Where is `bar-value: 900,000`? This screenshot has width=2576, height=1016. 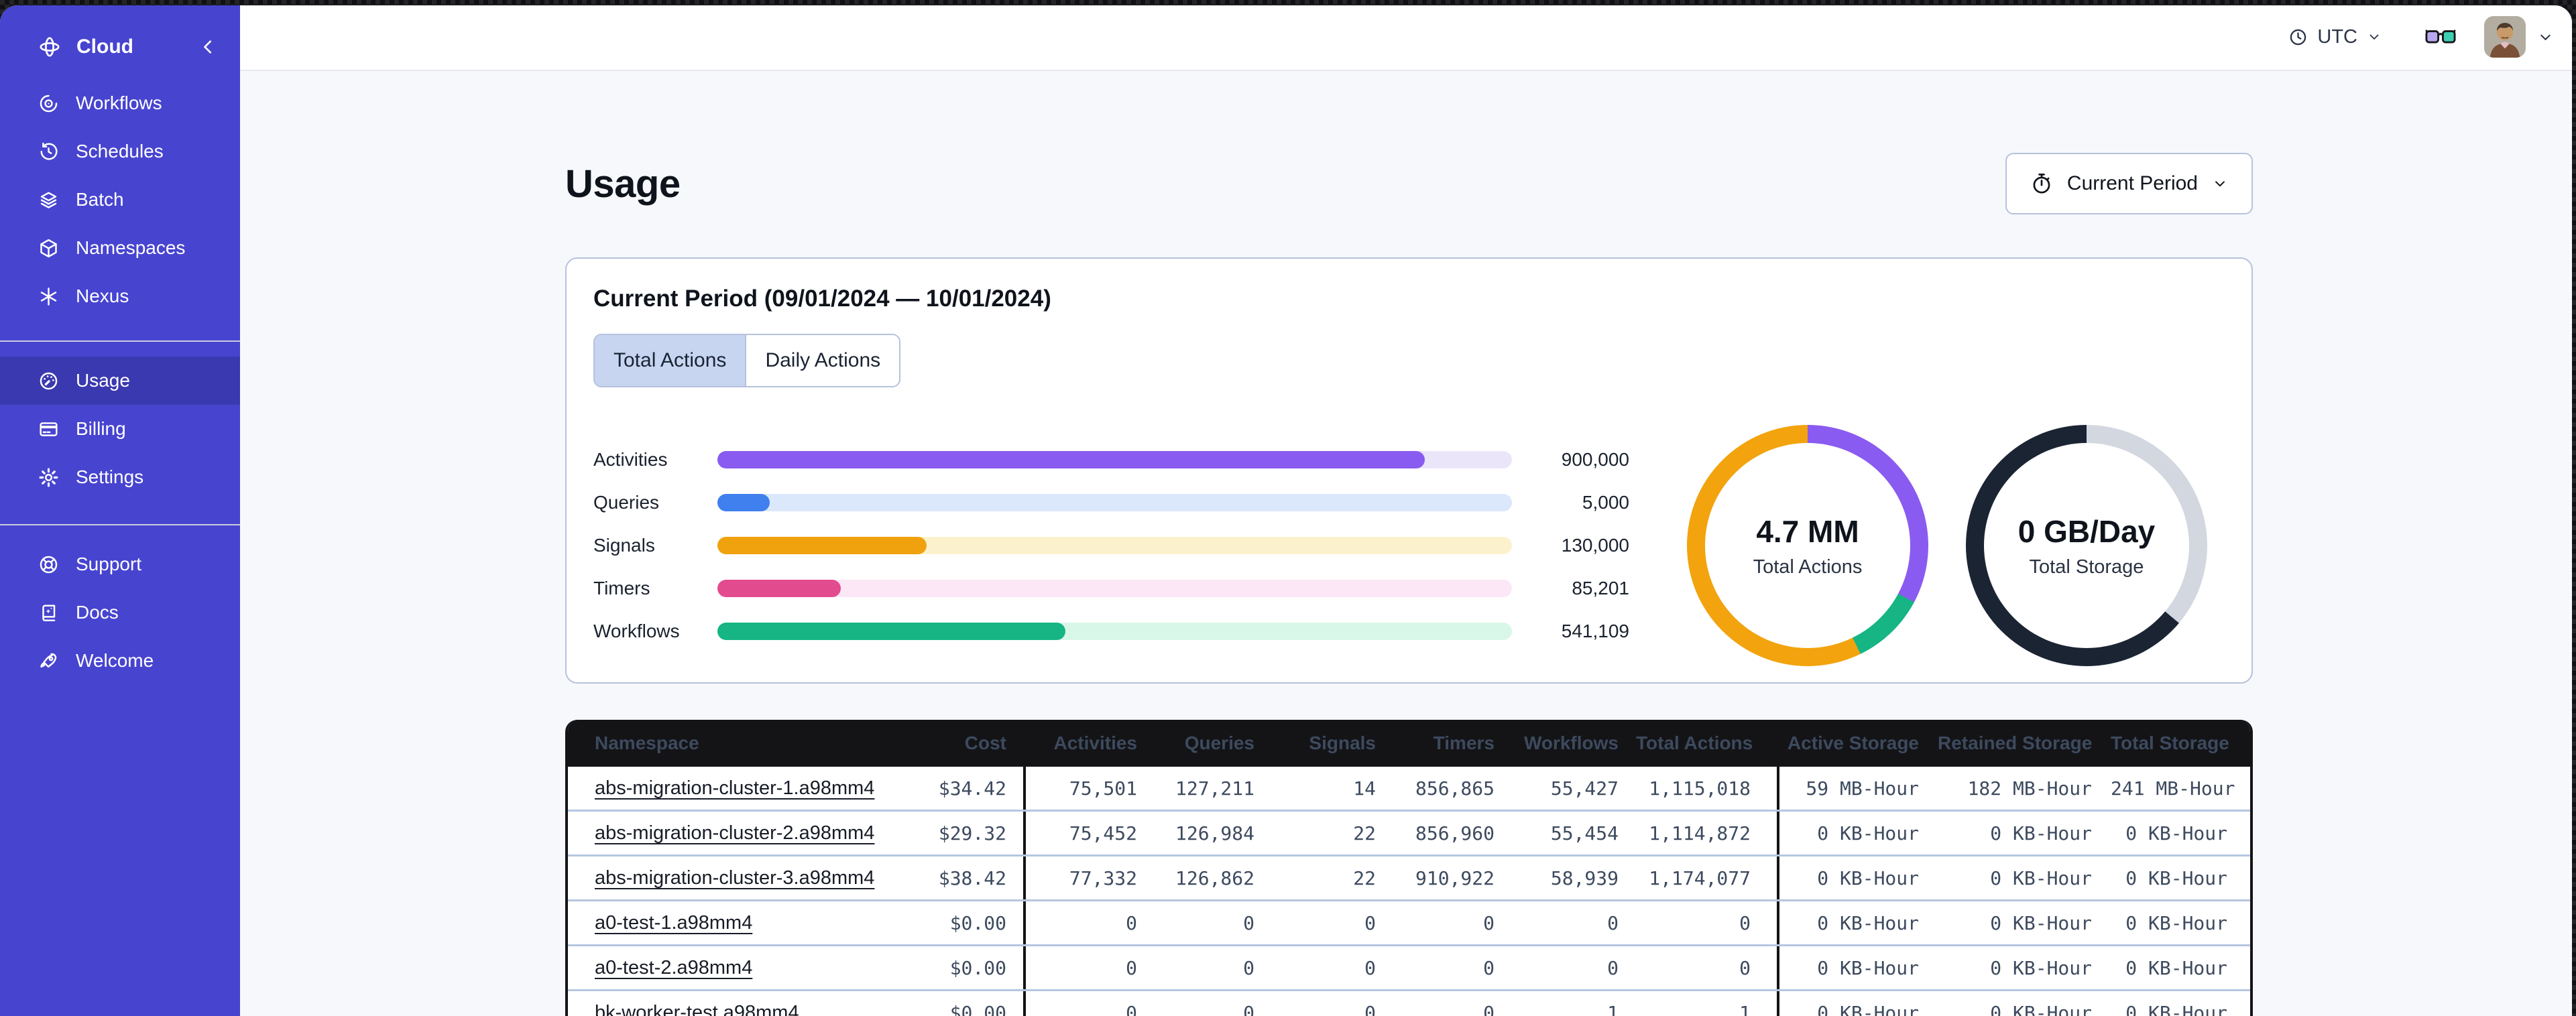 bar-value: 900,000 is located at coordinates (1595, 459).